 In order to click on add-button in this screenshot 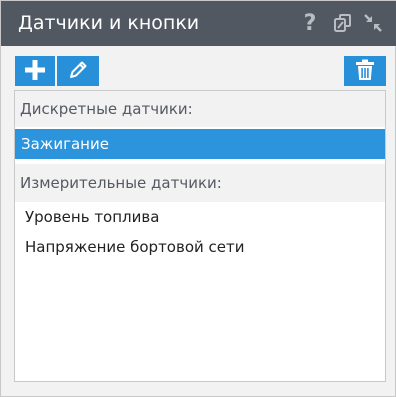, I will do `click(35, 71)`.